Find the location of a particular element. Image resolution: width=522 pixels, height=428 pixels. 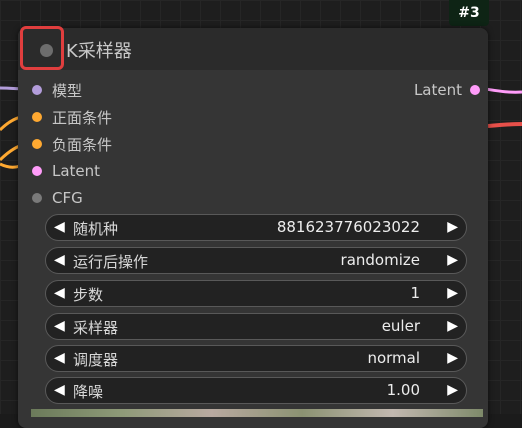

positive-slot-dot-icon is located at coordinates (37, 117).